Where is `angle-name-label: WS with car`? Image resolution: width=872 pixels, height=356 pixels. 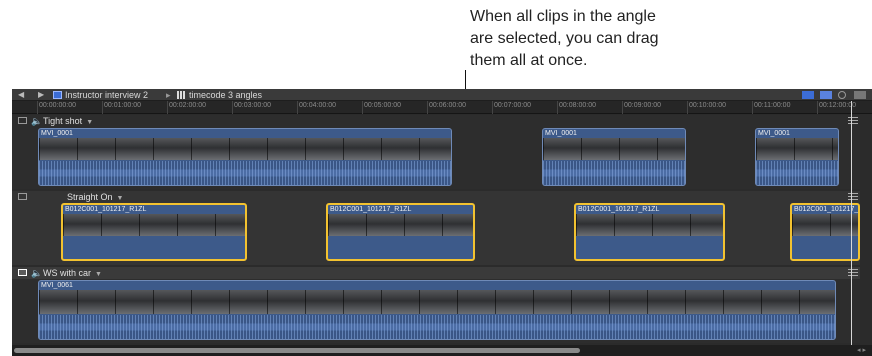 angle-name-label: WS with car is located at coordinates (67, 273).